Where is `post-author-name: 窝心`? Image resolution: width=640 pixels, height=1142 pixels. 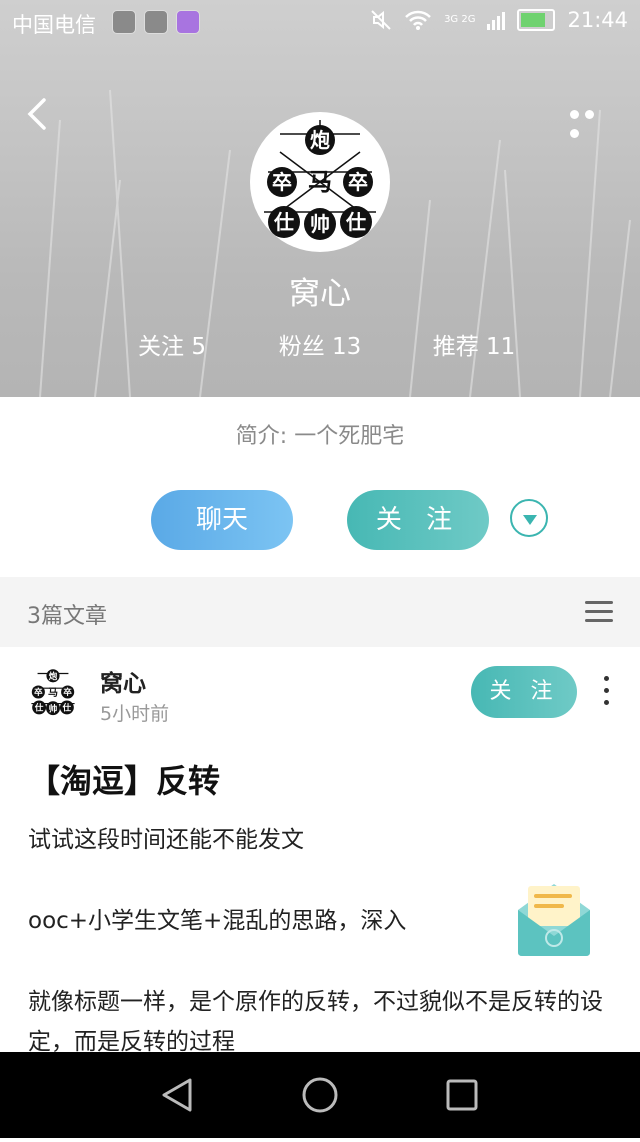 post-author-name: 窝心 is located at coordinates (123, 681).